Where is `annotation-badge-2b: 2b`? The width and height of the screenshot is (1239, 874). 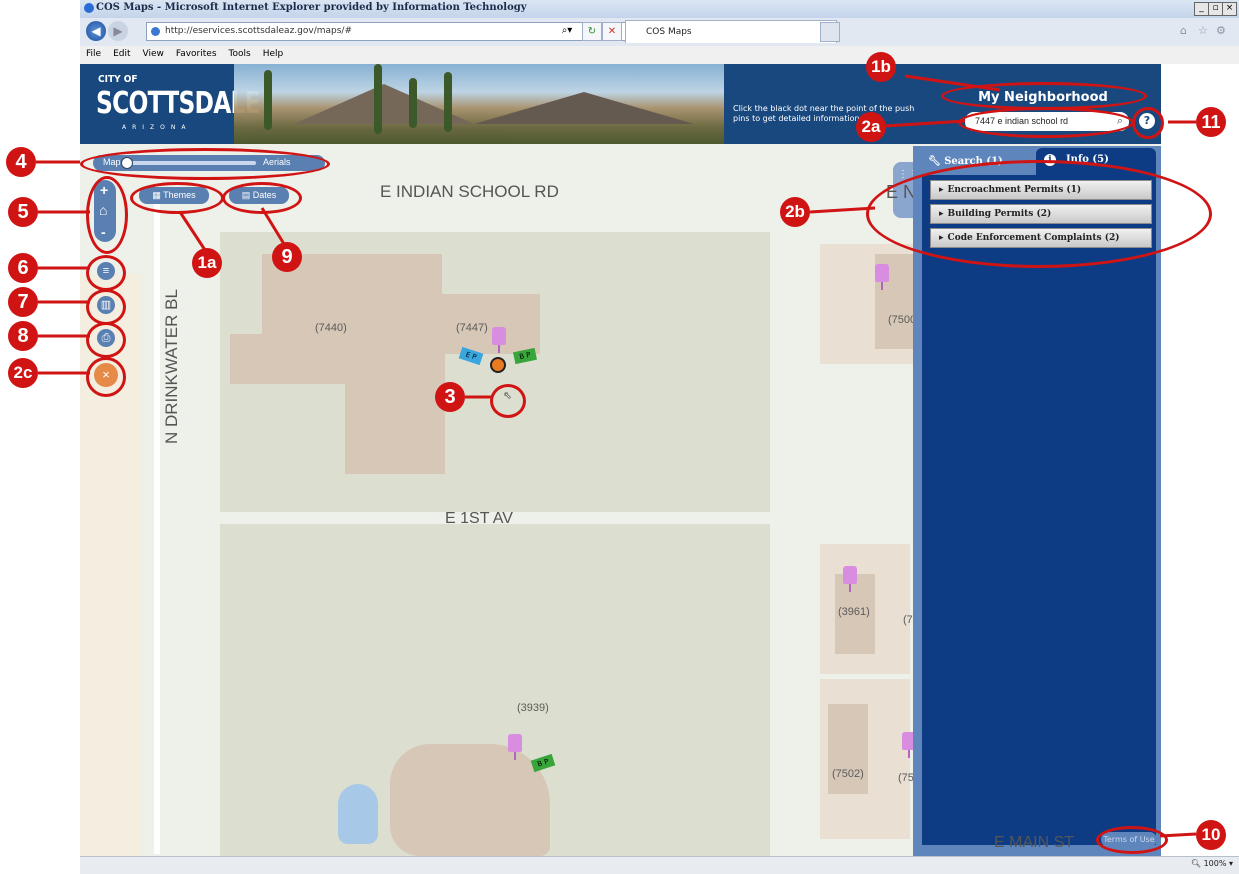
annotation-badge-2b: 2b is located at coordinates (795, 212).